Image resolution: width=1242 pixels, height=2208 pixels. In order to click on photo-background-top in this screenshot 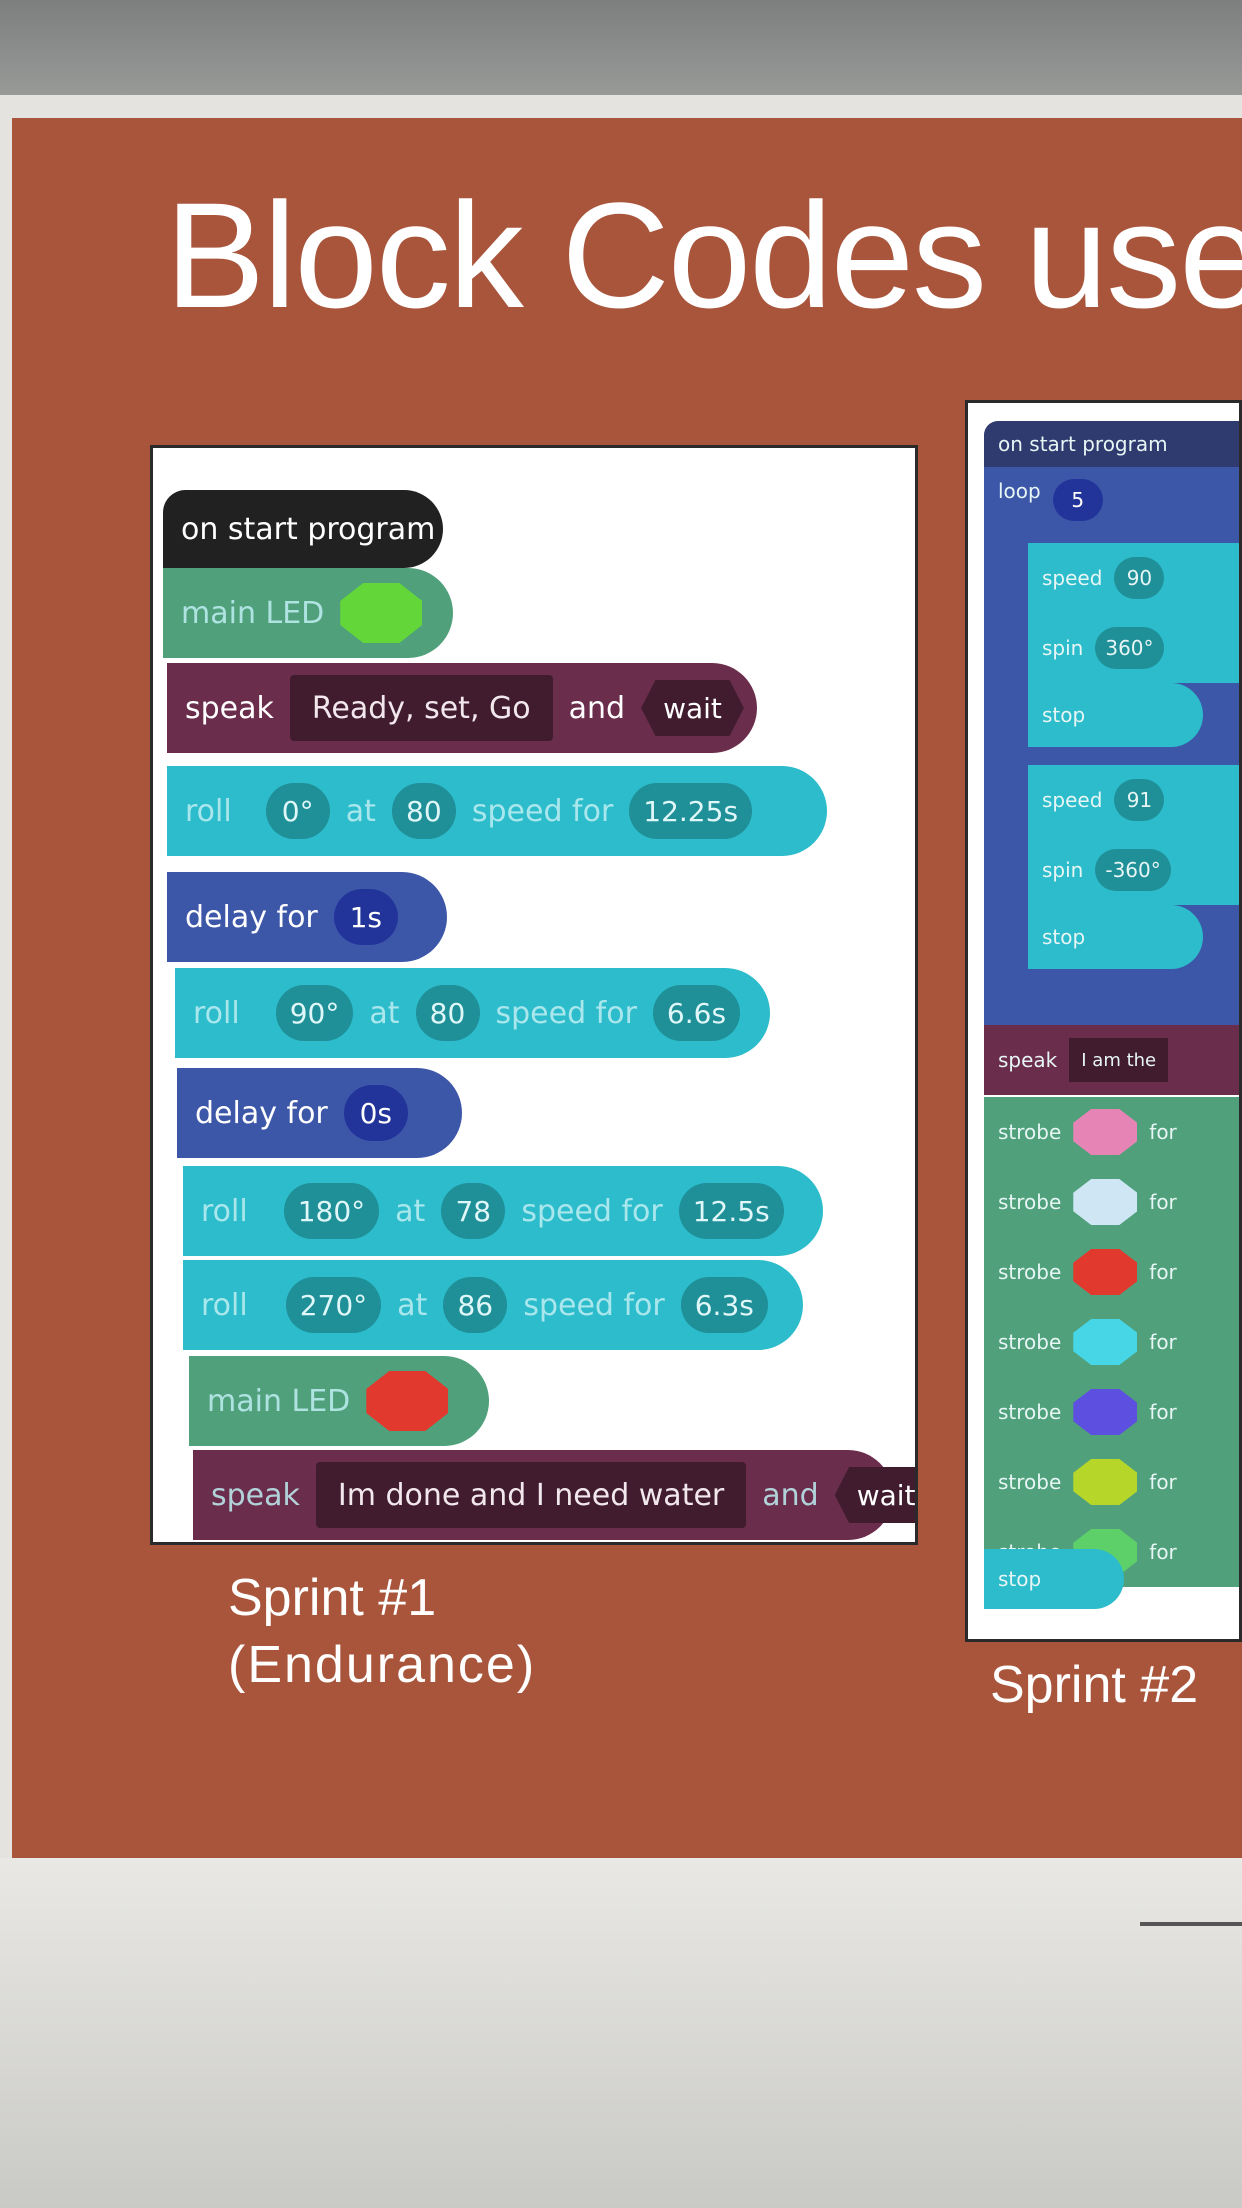, I will do `click(621, 55)`.